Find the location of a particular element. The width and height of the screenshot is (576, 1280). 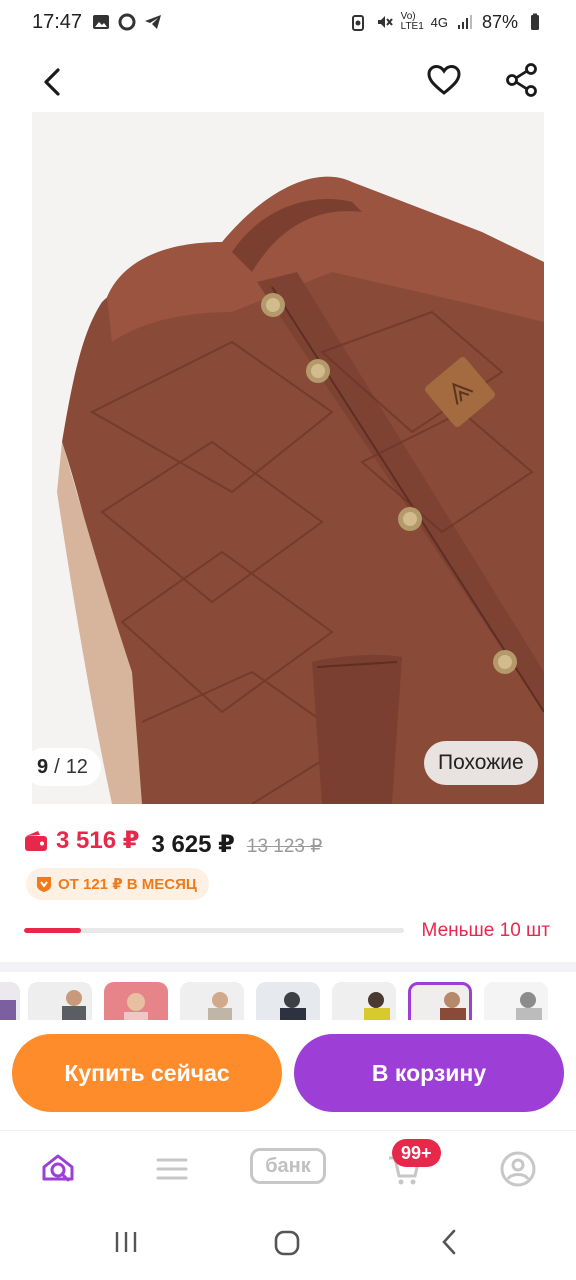

back-nav-icon is located at coordinates (450, 1242).